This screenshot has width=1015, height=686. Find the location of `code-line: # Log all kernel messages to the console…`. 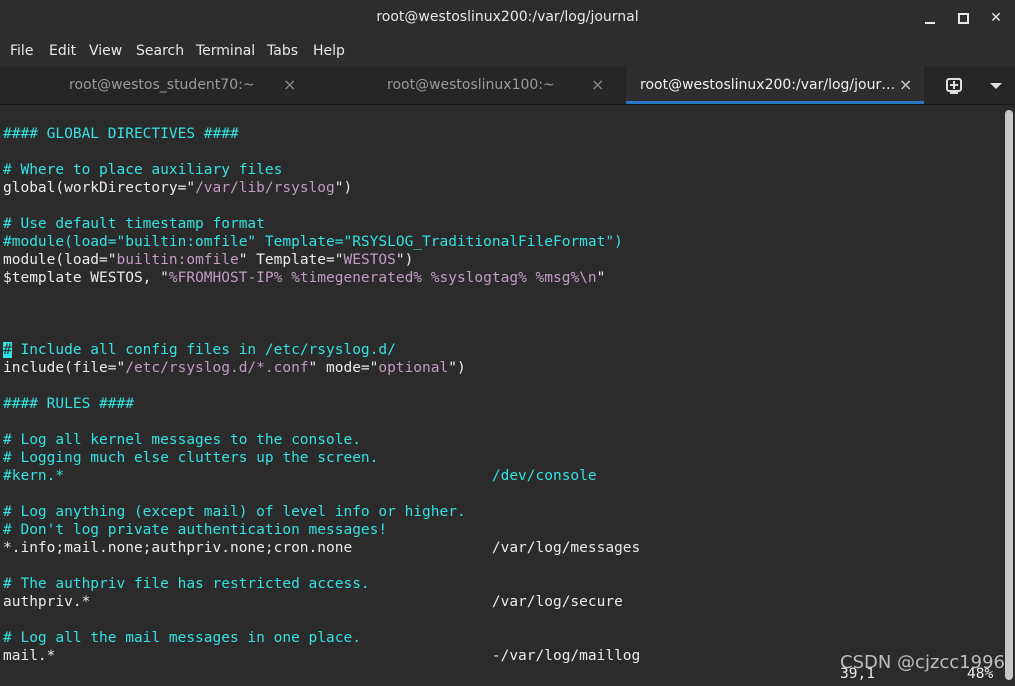

code-line: # Log all kernel messages to the console… is located at coordinates (182, 440).